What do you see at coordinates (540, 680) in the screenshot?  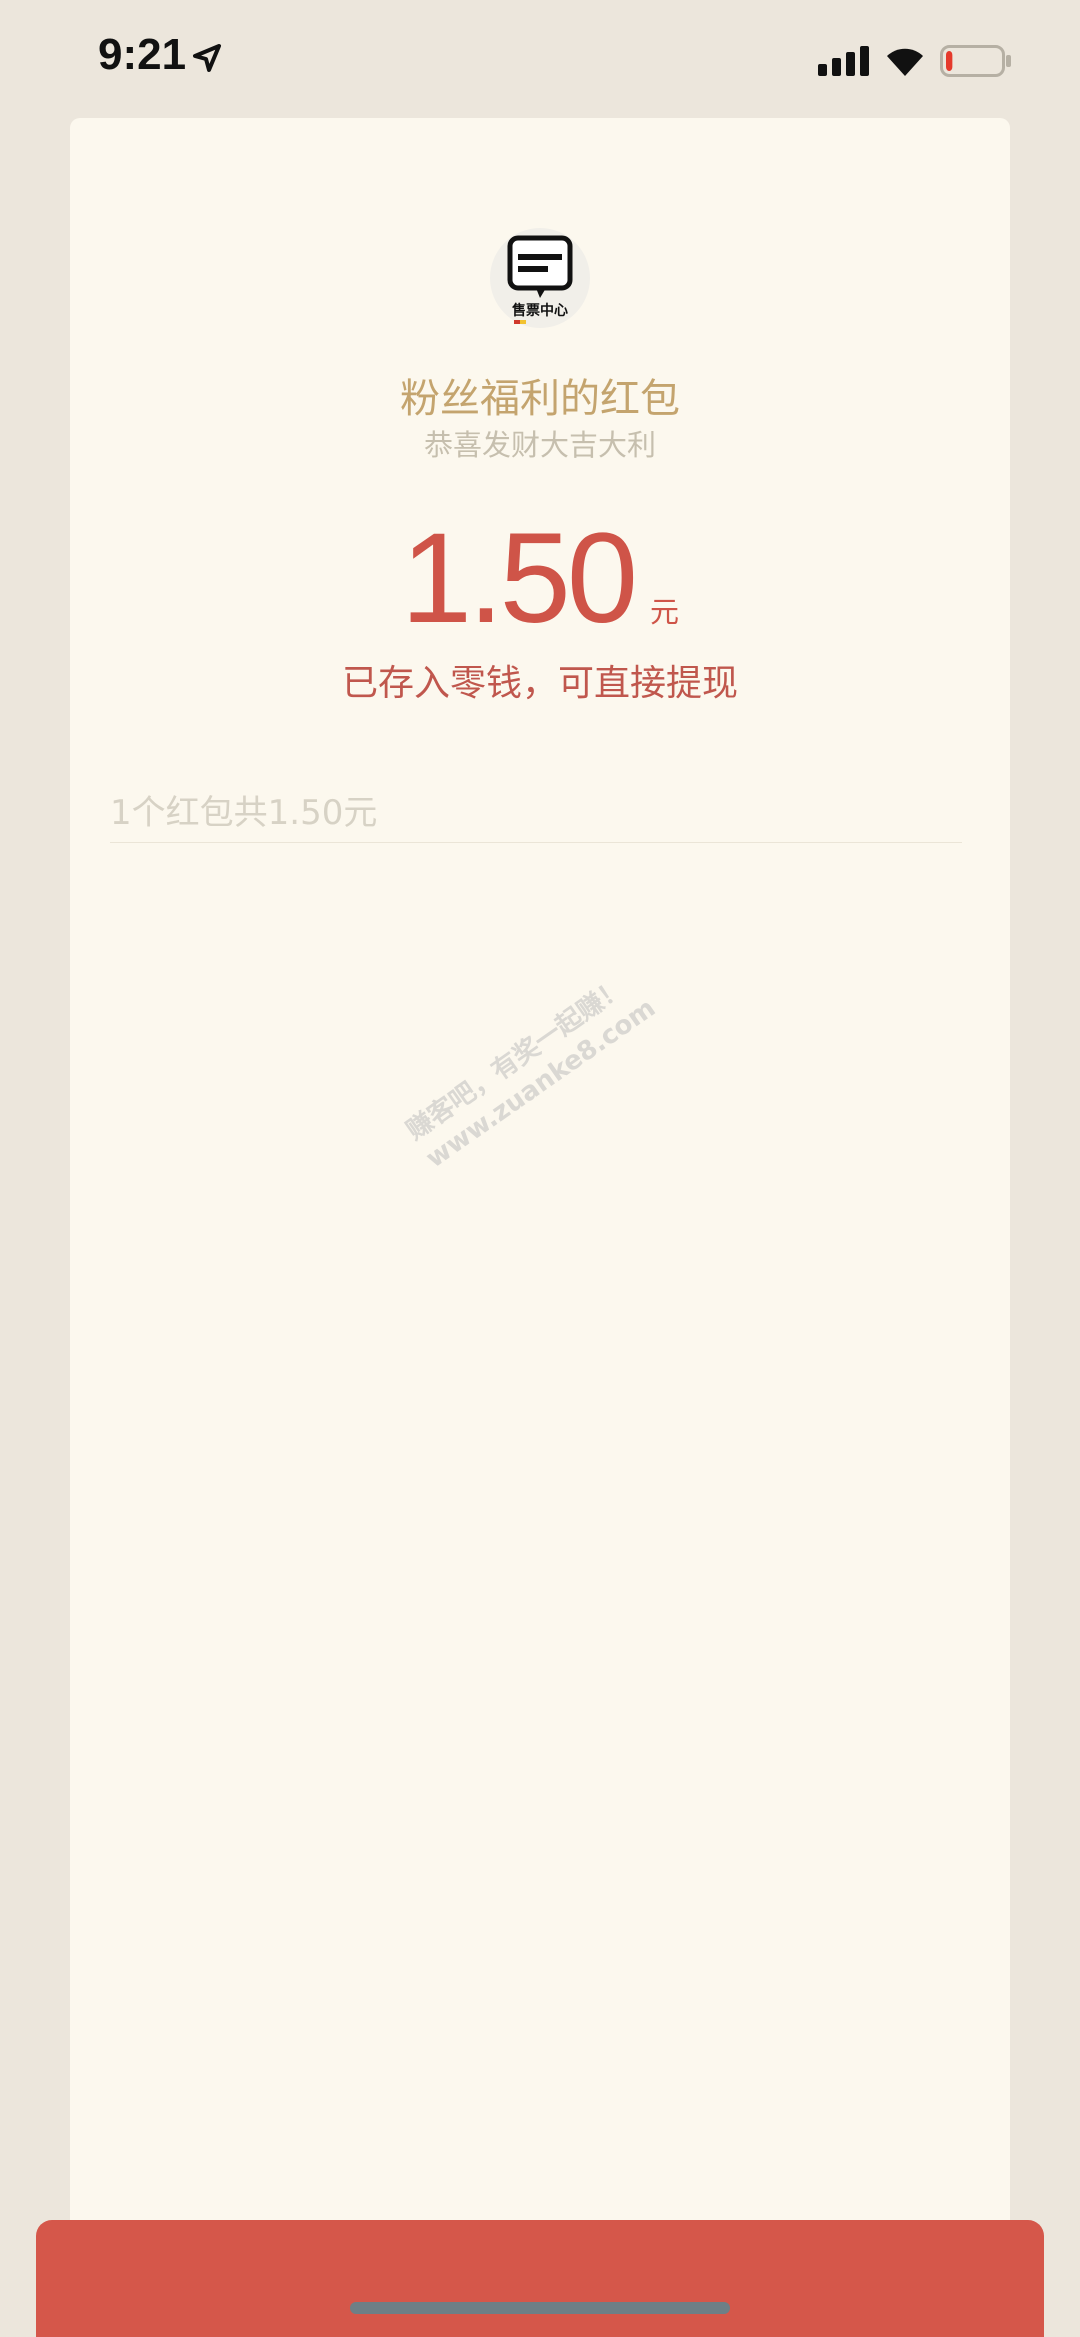 I see `deposit-note: 已存入零钱，可直接提现` at bounding box center [540, 680].